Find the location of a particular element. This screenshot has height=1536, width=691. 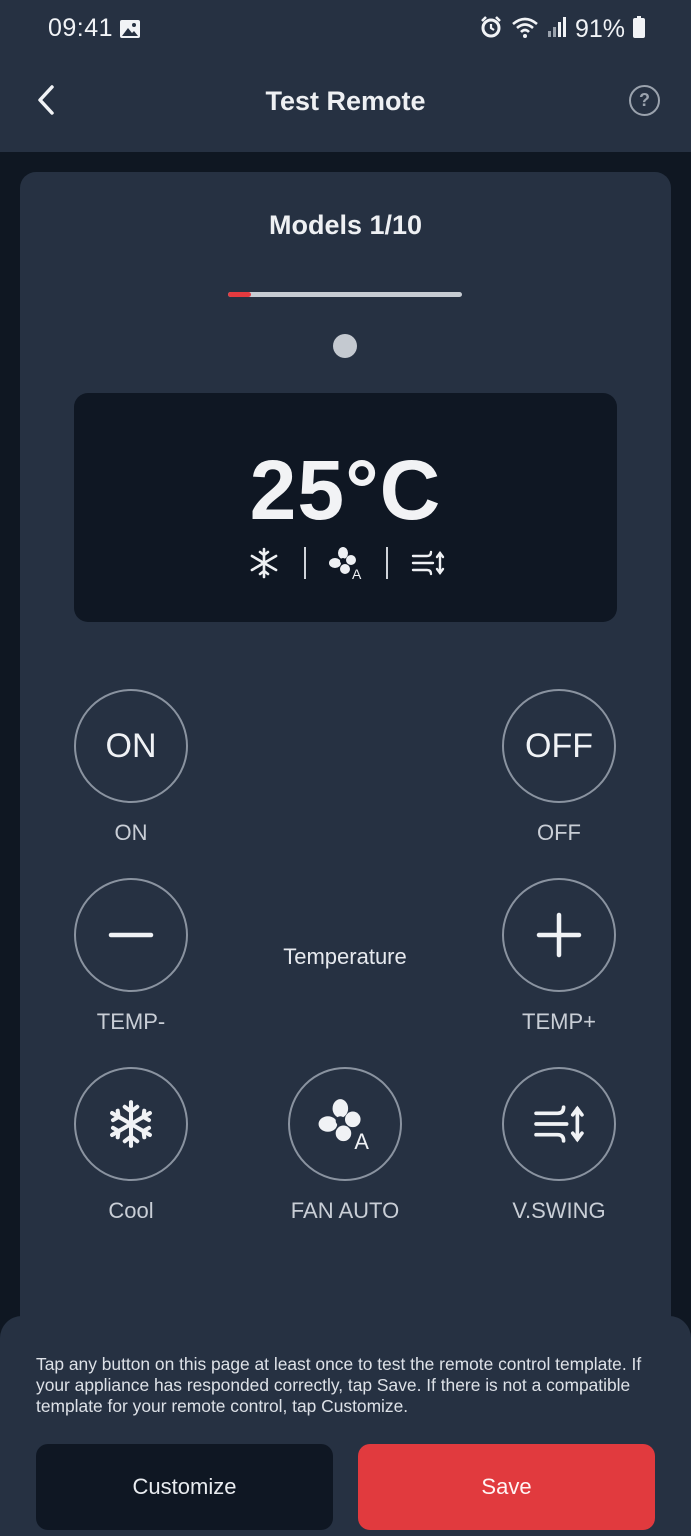

temp-plus-button is located at coordinates (559, 935).